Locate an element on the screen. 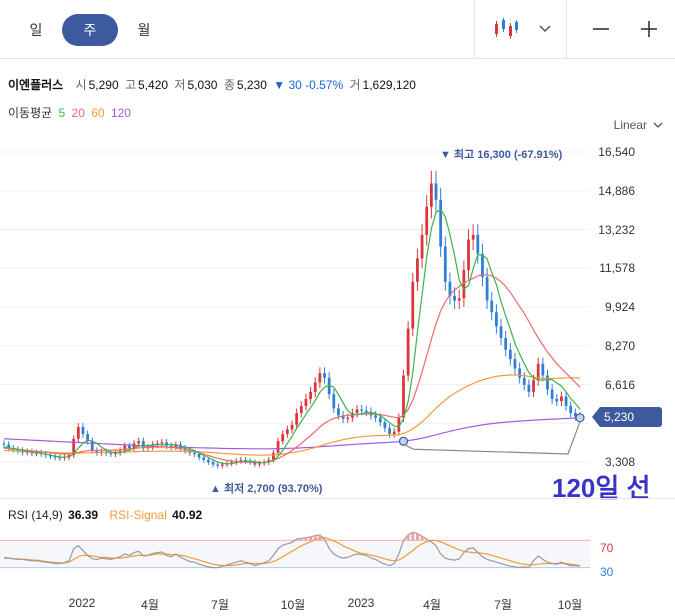 Image resolution: width=675 pixels, height=616 pixels. rsi-params: (14,9) is located at coordinates (47, 515).